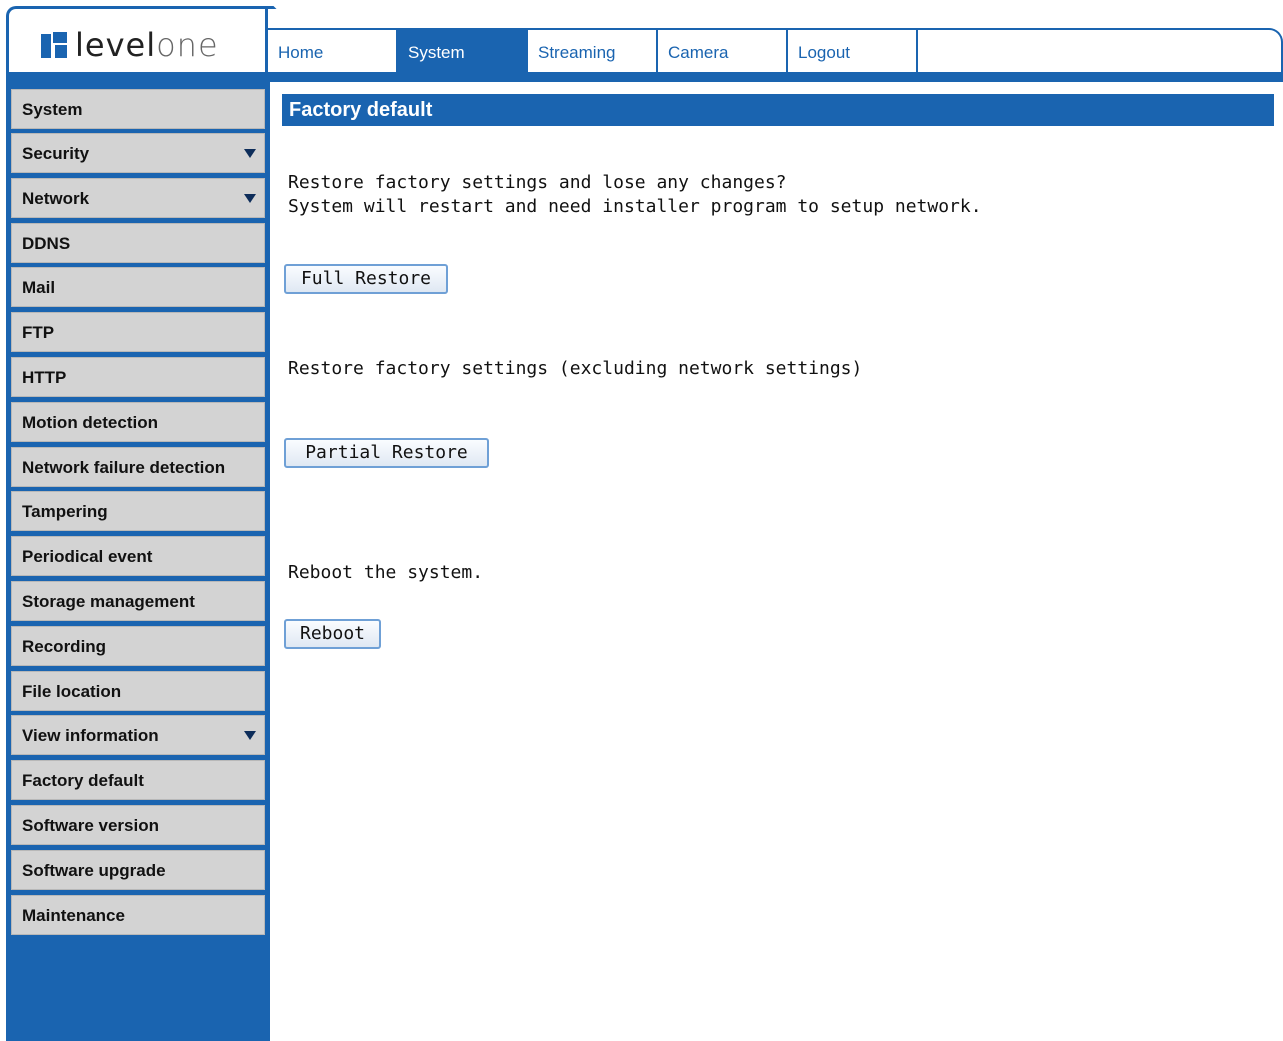 Image resolution: width=1283 pixels, height=1041 pixels. What do you see at coordinates (138, 511) in the screenshot?
I see `sidebar-item-tampering: Tampering` at bounding box center [138, 511].